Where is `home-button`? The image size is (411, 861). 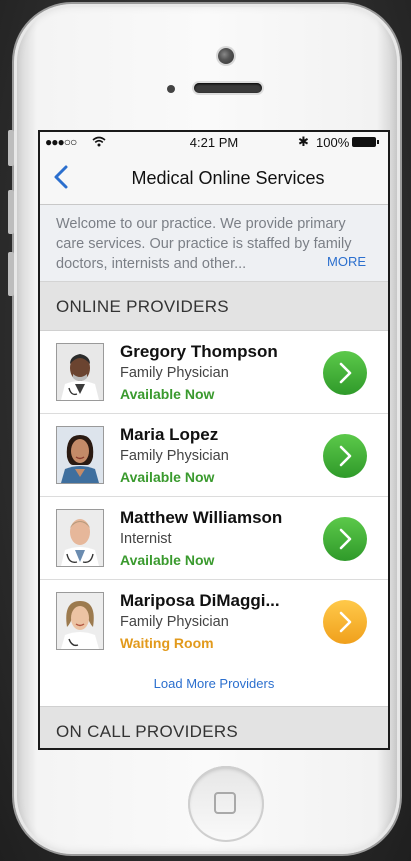
home-button is located at coordinates (226, 804).